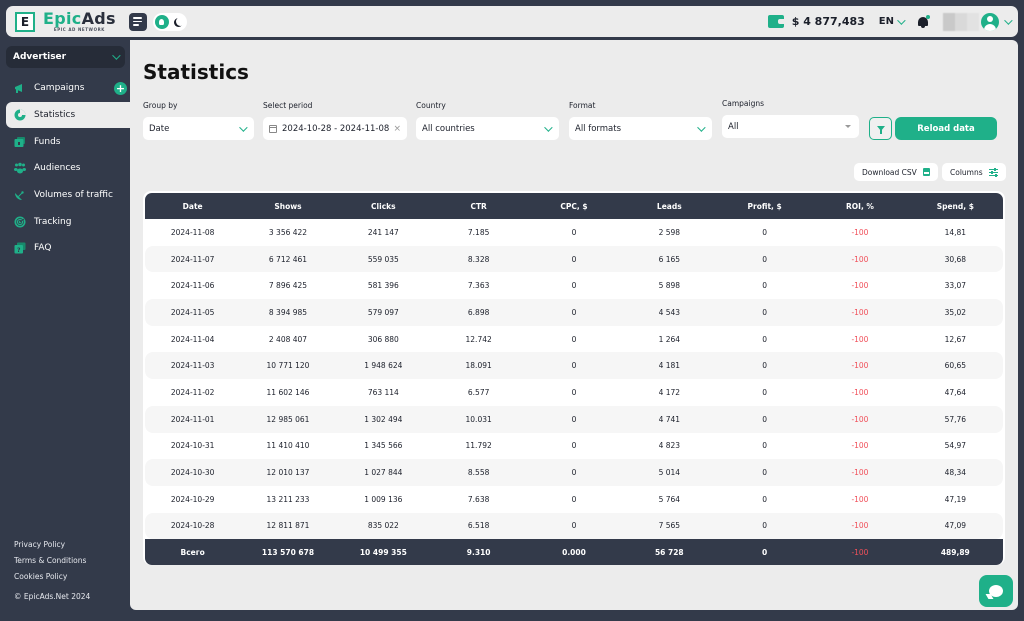 This screenshot has width=1024, height=621. I want to click on terms-link: Terms & Conditions, so click(52, 564).